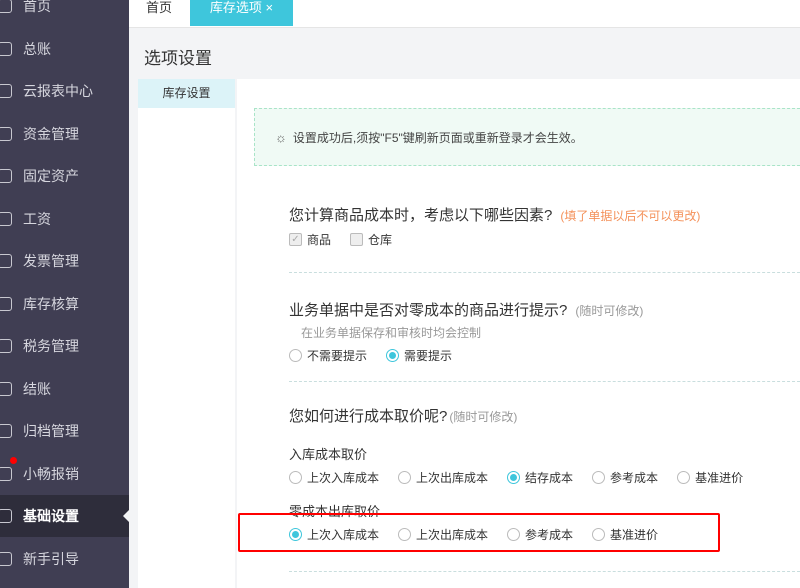 The width and height of the screenshot is (800, 588). Describe the element at coordinates (6, 218) in the screenshot. I see `salary-icon` at that location.